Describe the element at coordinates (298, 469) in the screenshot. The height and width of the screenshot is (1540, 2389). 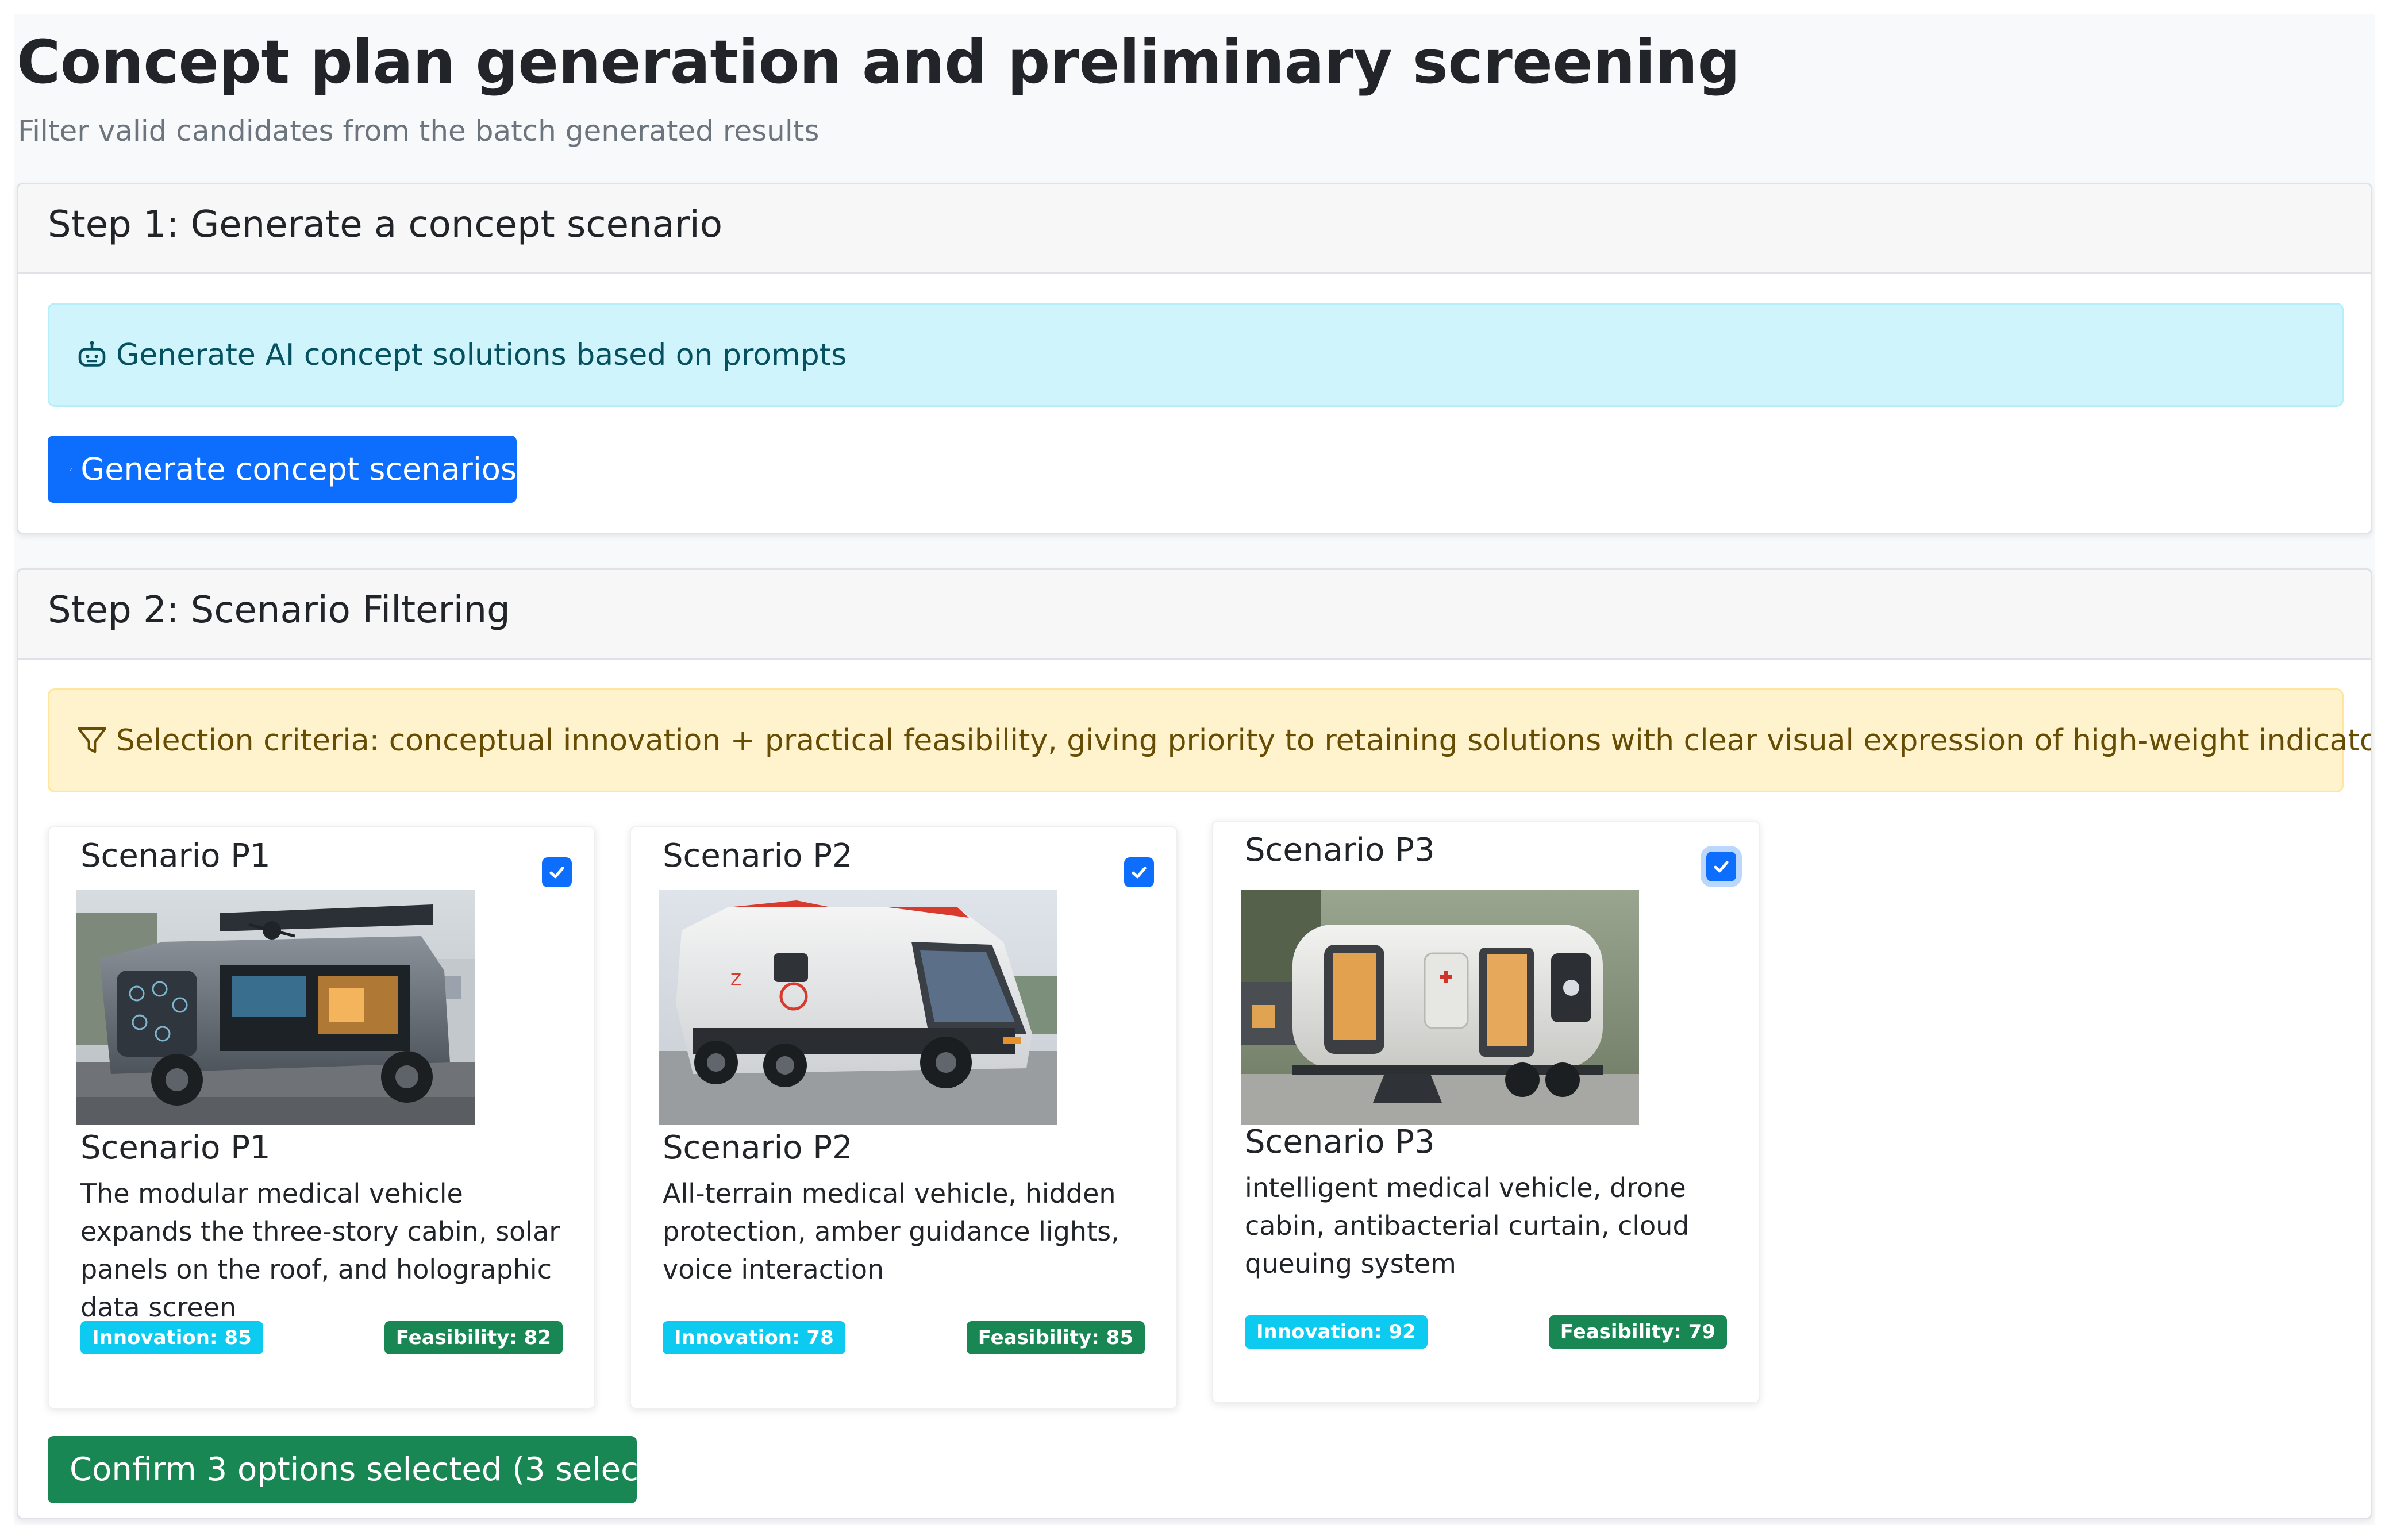
I see `generate-scenarios-label: Generate concept scenarios` at that location.